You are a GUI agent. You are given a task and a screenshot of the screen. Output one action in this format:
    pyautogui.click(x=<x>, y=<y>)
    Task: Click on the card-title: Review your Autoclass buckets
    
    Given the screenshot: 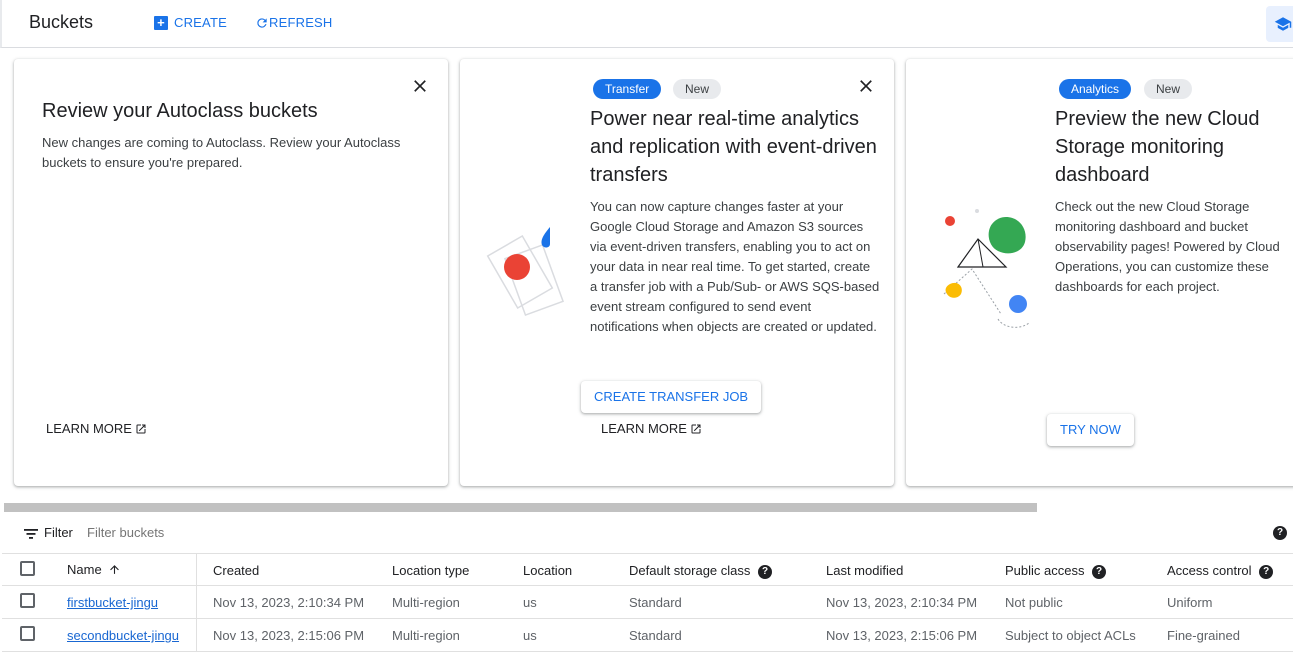 What is the action you would take?
    pyautogui.click(x=180, y=111)
    